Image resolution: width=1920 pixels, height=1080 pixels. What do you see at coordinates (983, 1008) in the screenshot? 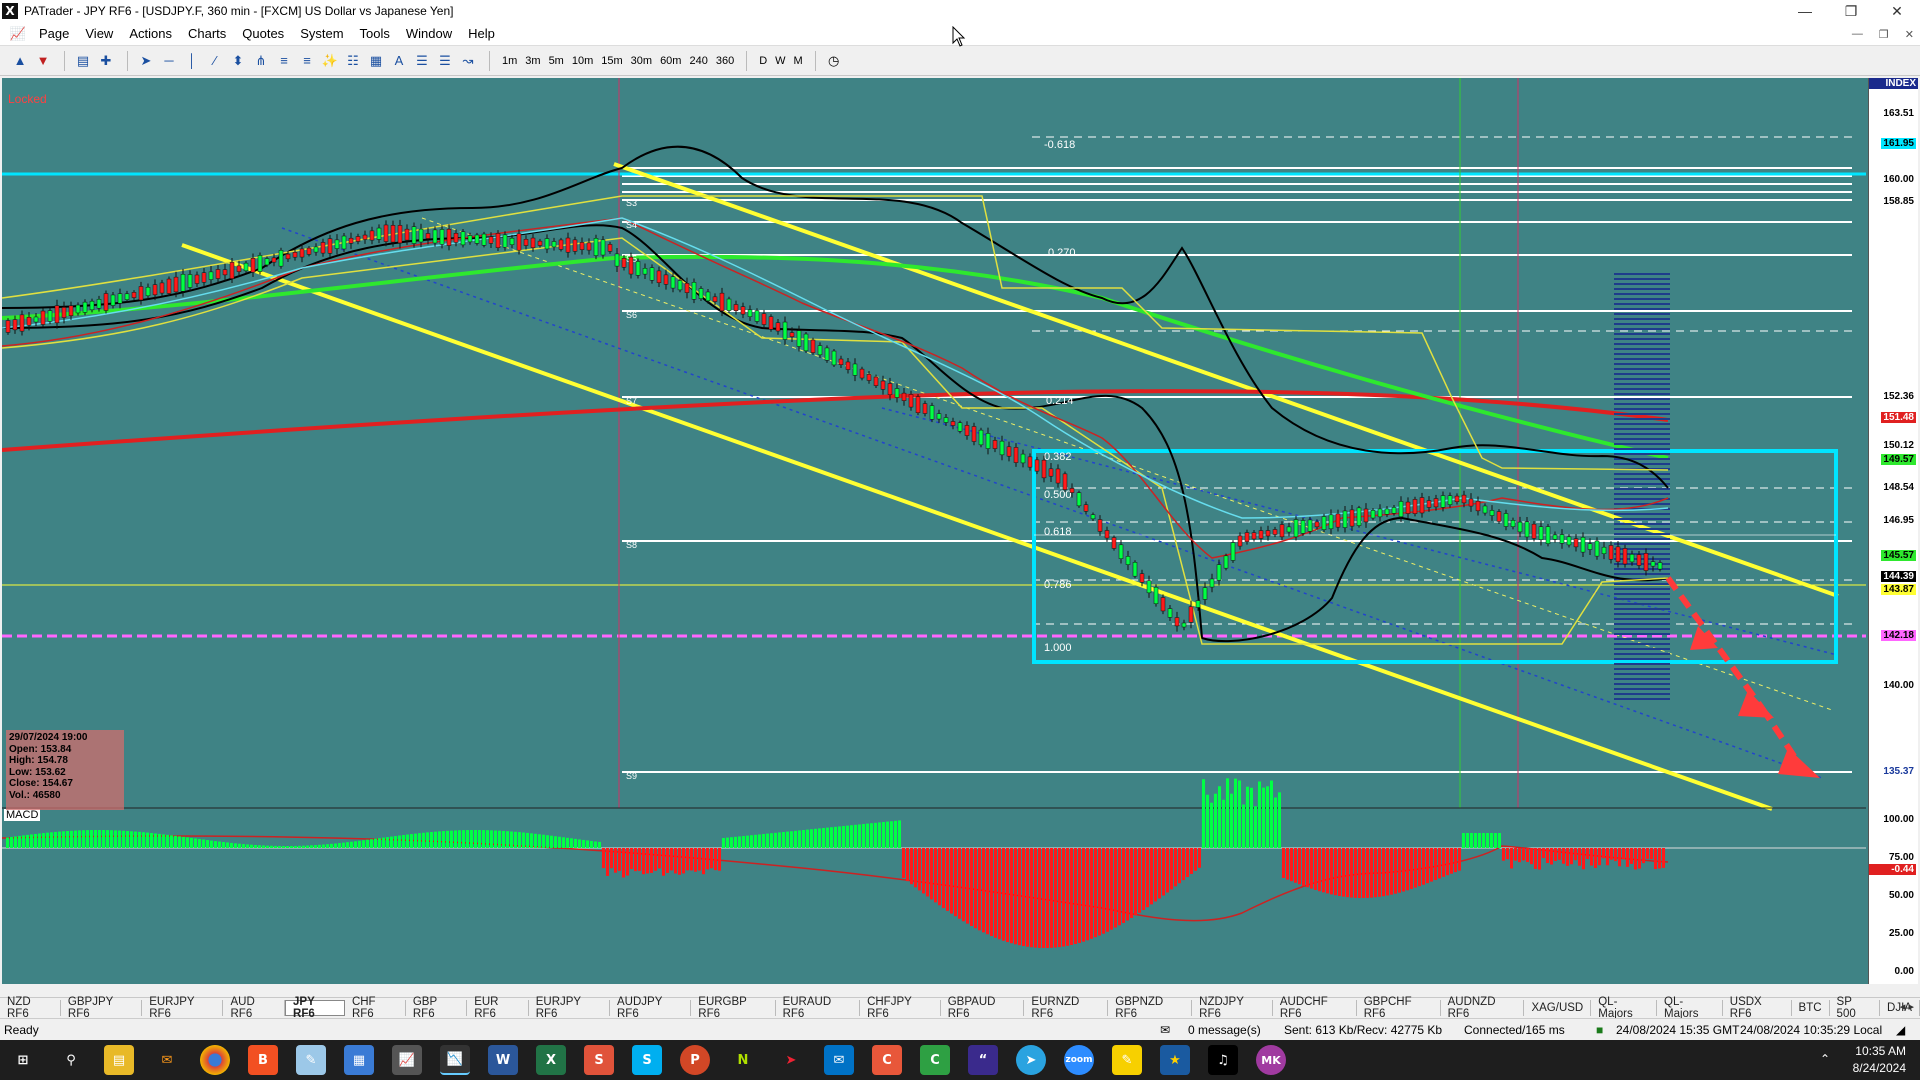
I see `symbol-tab: GBPAUD RF6` at bounding box center [983, 1008].